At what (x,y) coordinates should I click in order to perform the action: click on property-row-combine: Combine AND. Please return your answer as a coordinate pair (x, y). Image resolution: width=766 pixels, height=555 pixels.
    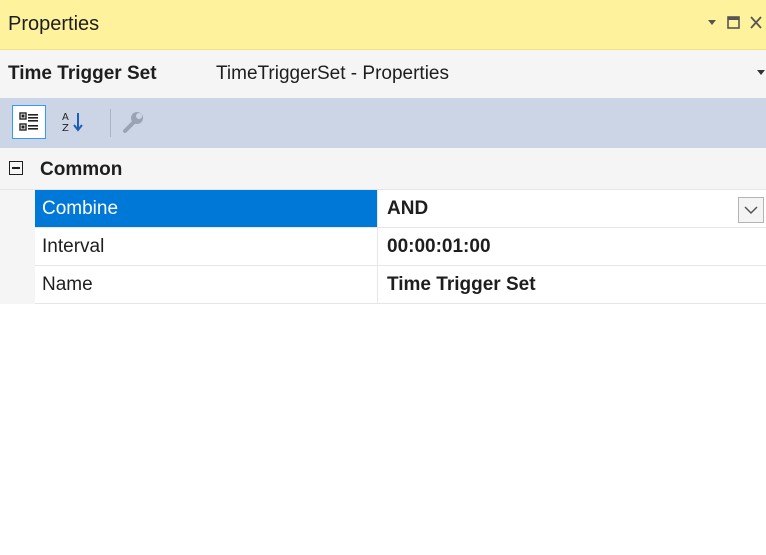
    Looking at the image, I should click on (400, 209).